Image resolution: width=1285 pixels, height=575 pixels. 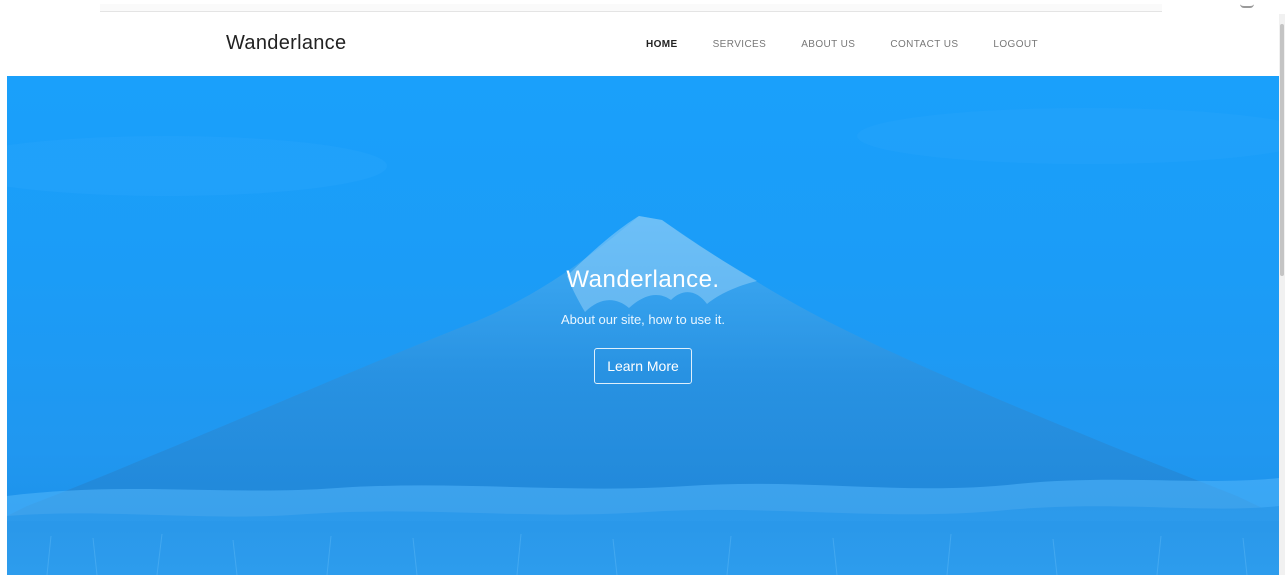 What do you see at coordinates (662, 44) in the screenshot?
I see `nav-item-home: HOME` at bounding box center [662, 44].